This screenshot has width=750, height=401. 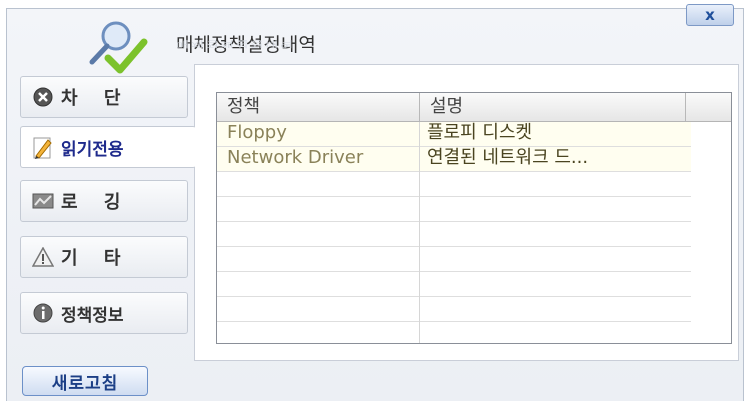 What do you see at coordinates (318, 107) in the screenshot?
I see `column-header-policy: 정책` at bounding box center [318, 107].